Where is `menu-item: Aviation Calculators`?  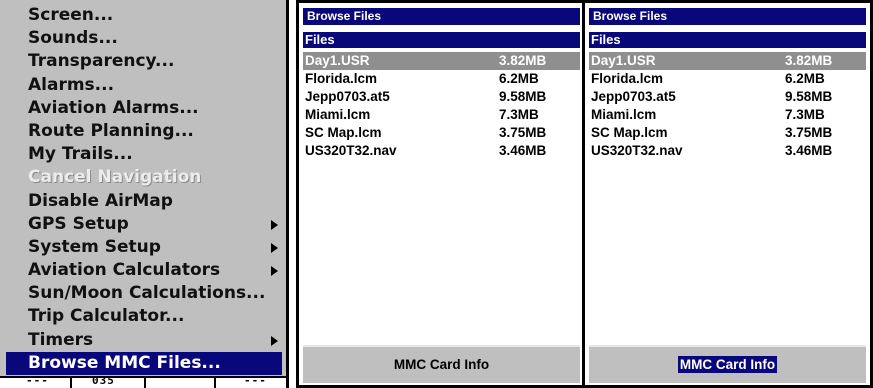 menu-item: Aviation Calculators is located at coordinates (144, 270).